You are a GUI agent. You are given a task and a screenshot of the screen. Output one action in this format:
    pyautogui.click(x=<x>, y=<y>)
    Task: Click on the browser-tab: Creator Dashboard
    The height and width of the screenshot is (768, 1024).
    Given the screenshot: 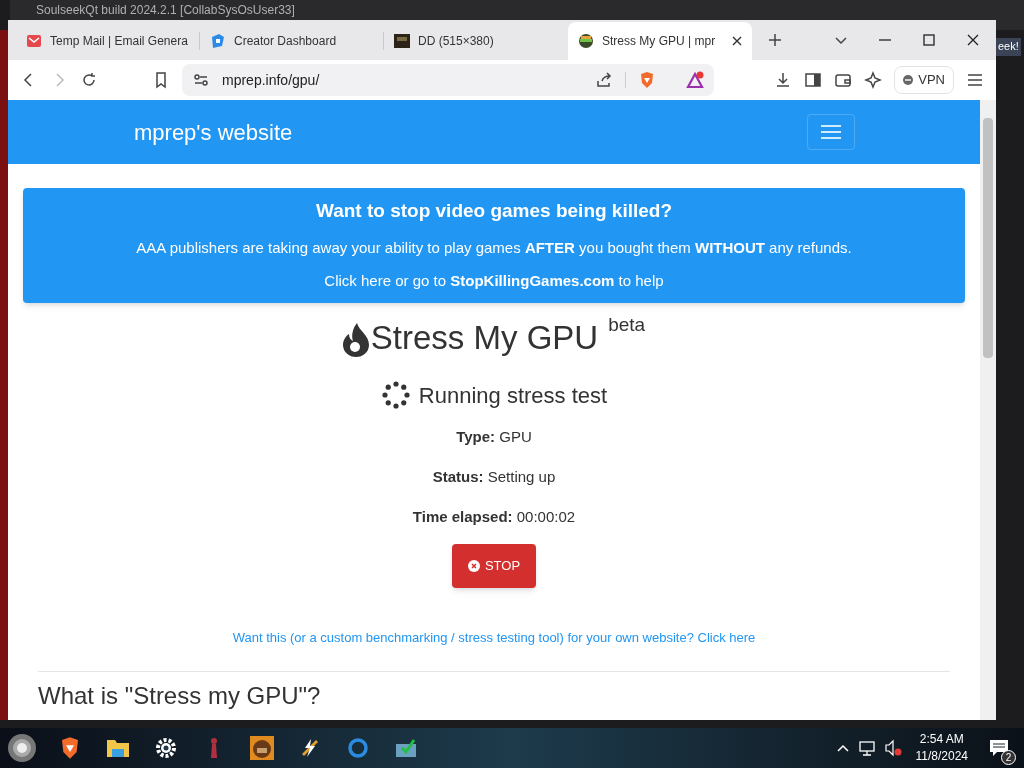 What is the action you would take?
    pyautogui.click(x=292, y=41)
    